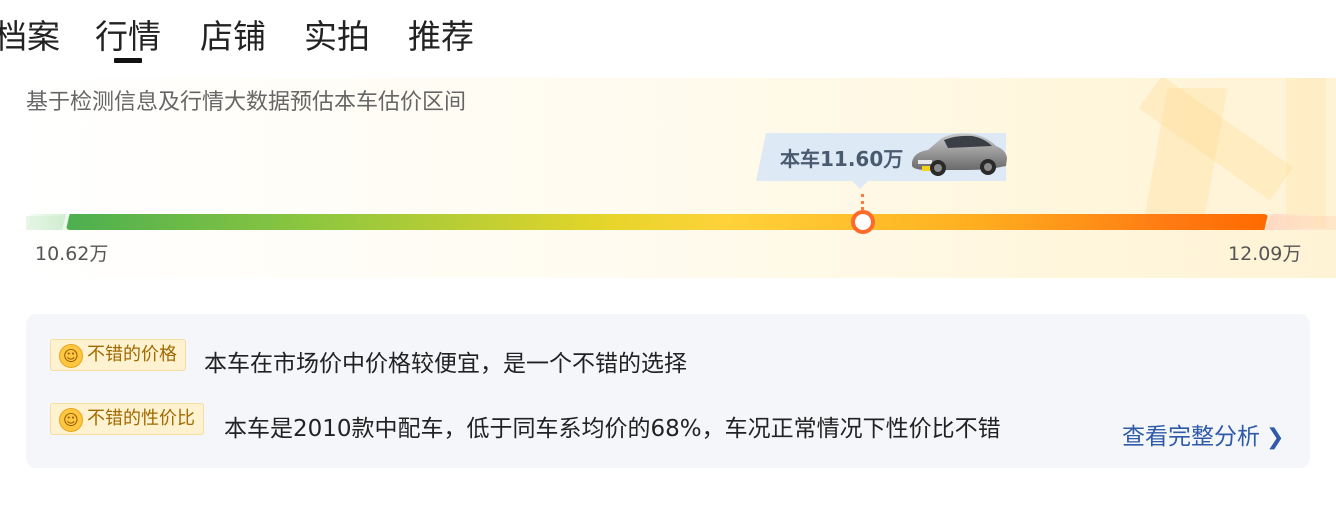 The image size is (1336, 518). What do you see at coordinates (128, 37) in the screenshot?
I see `tab-market: 行情` at bounding box center [128, 37].